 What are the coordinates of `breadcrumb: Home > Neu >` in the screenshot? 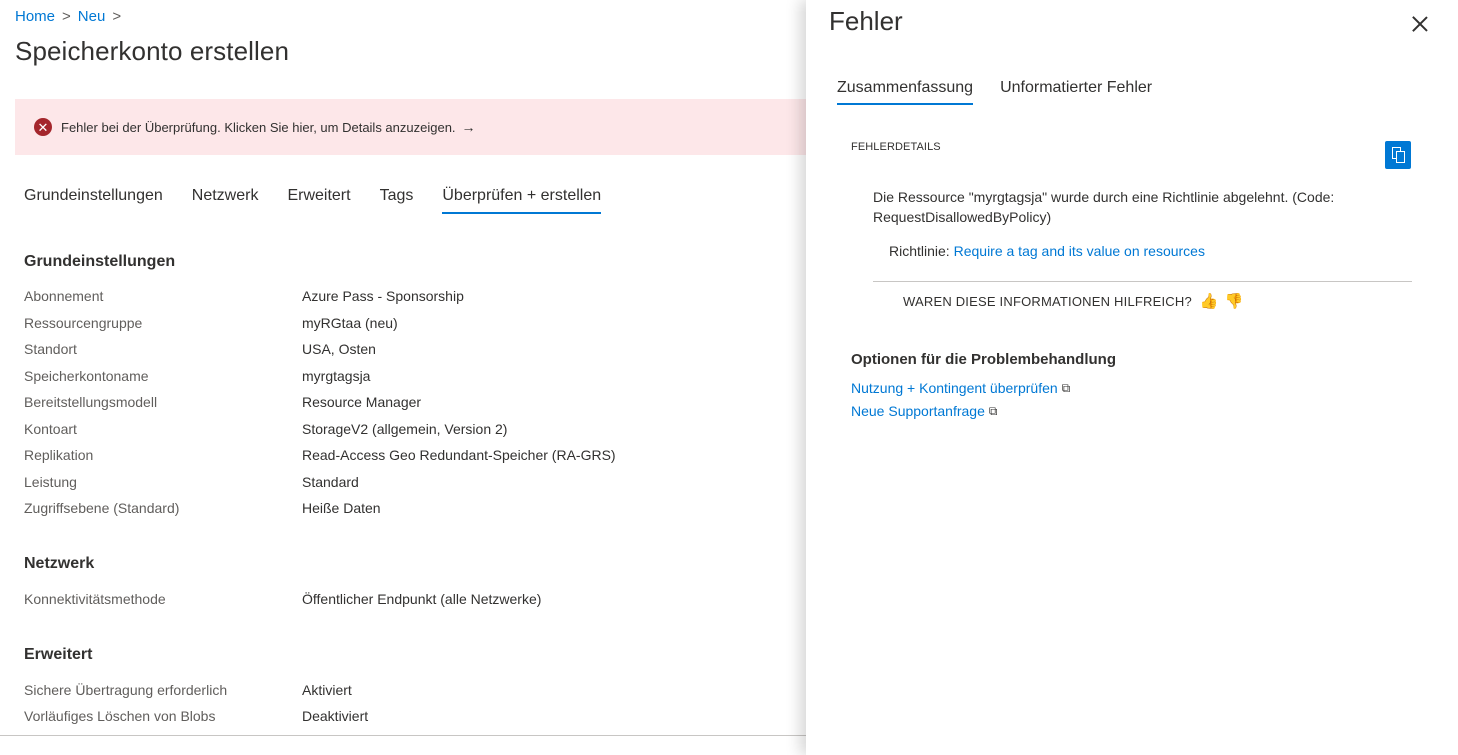 It's located at (71, 16).